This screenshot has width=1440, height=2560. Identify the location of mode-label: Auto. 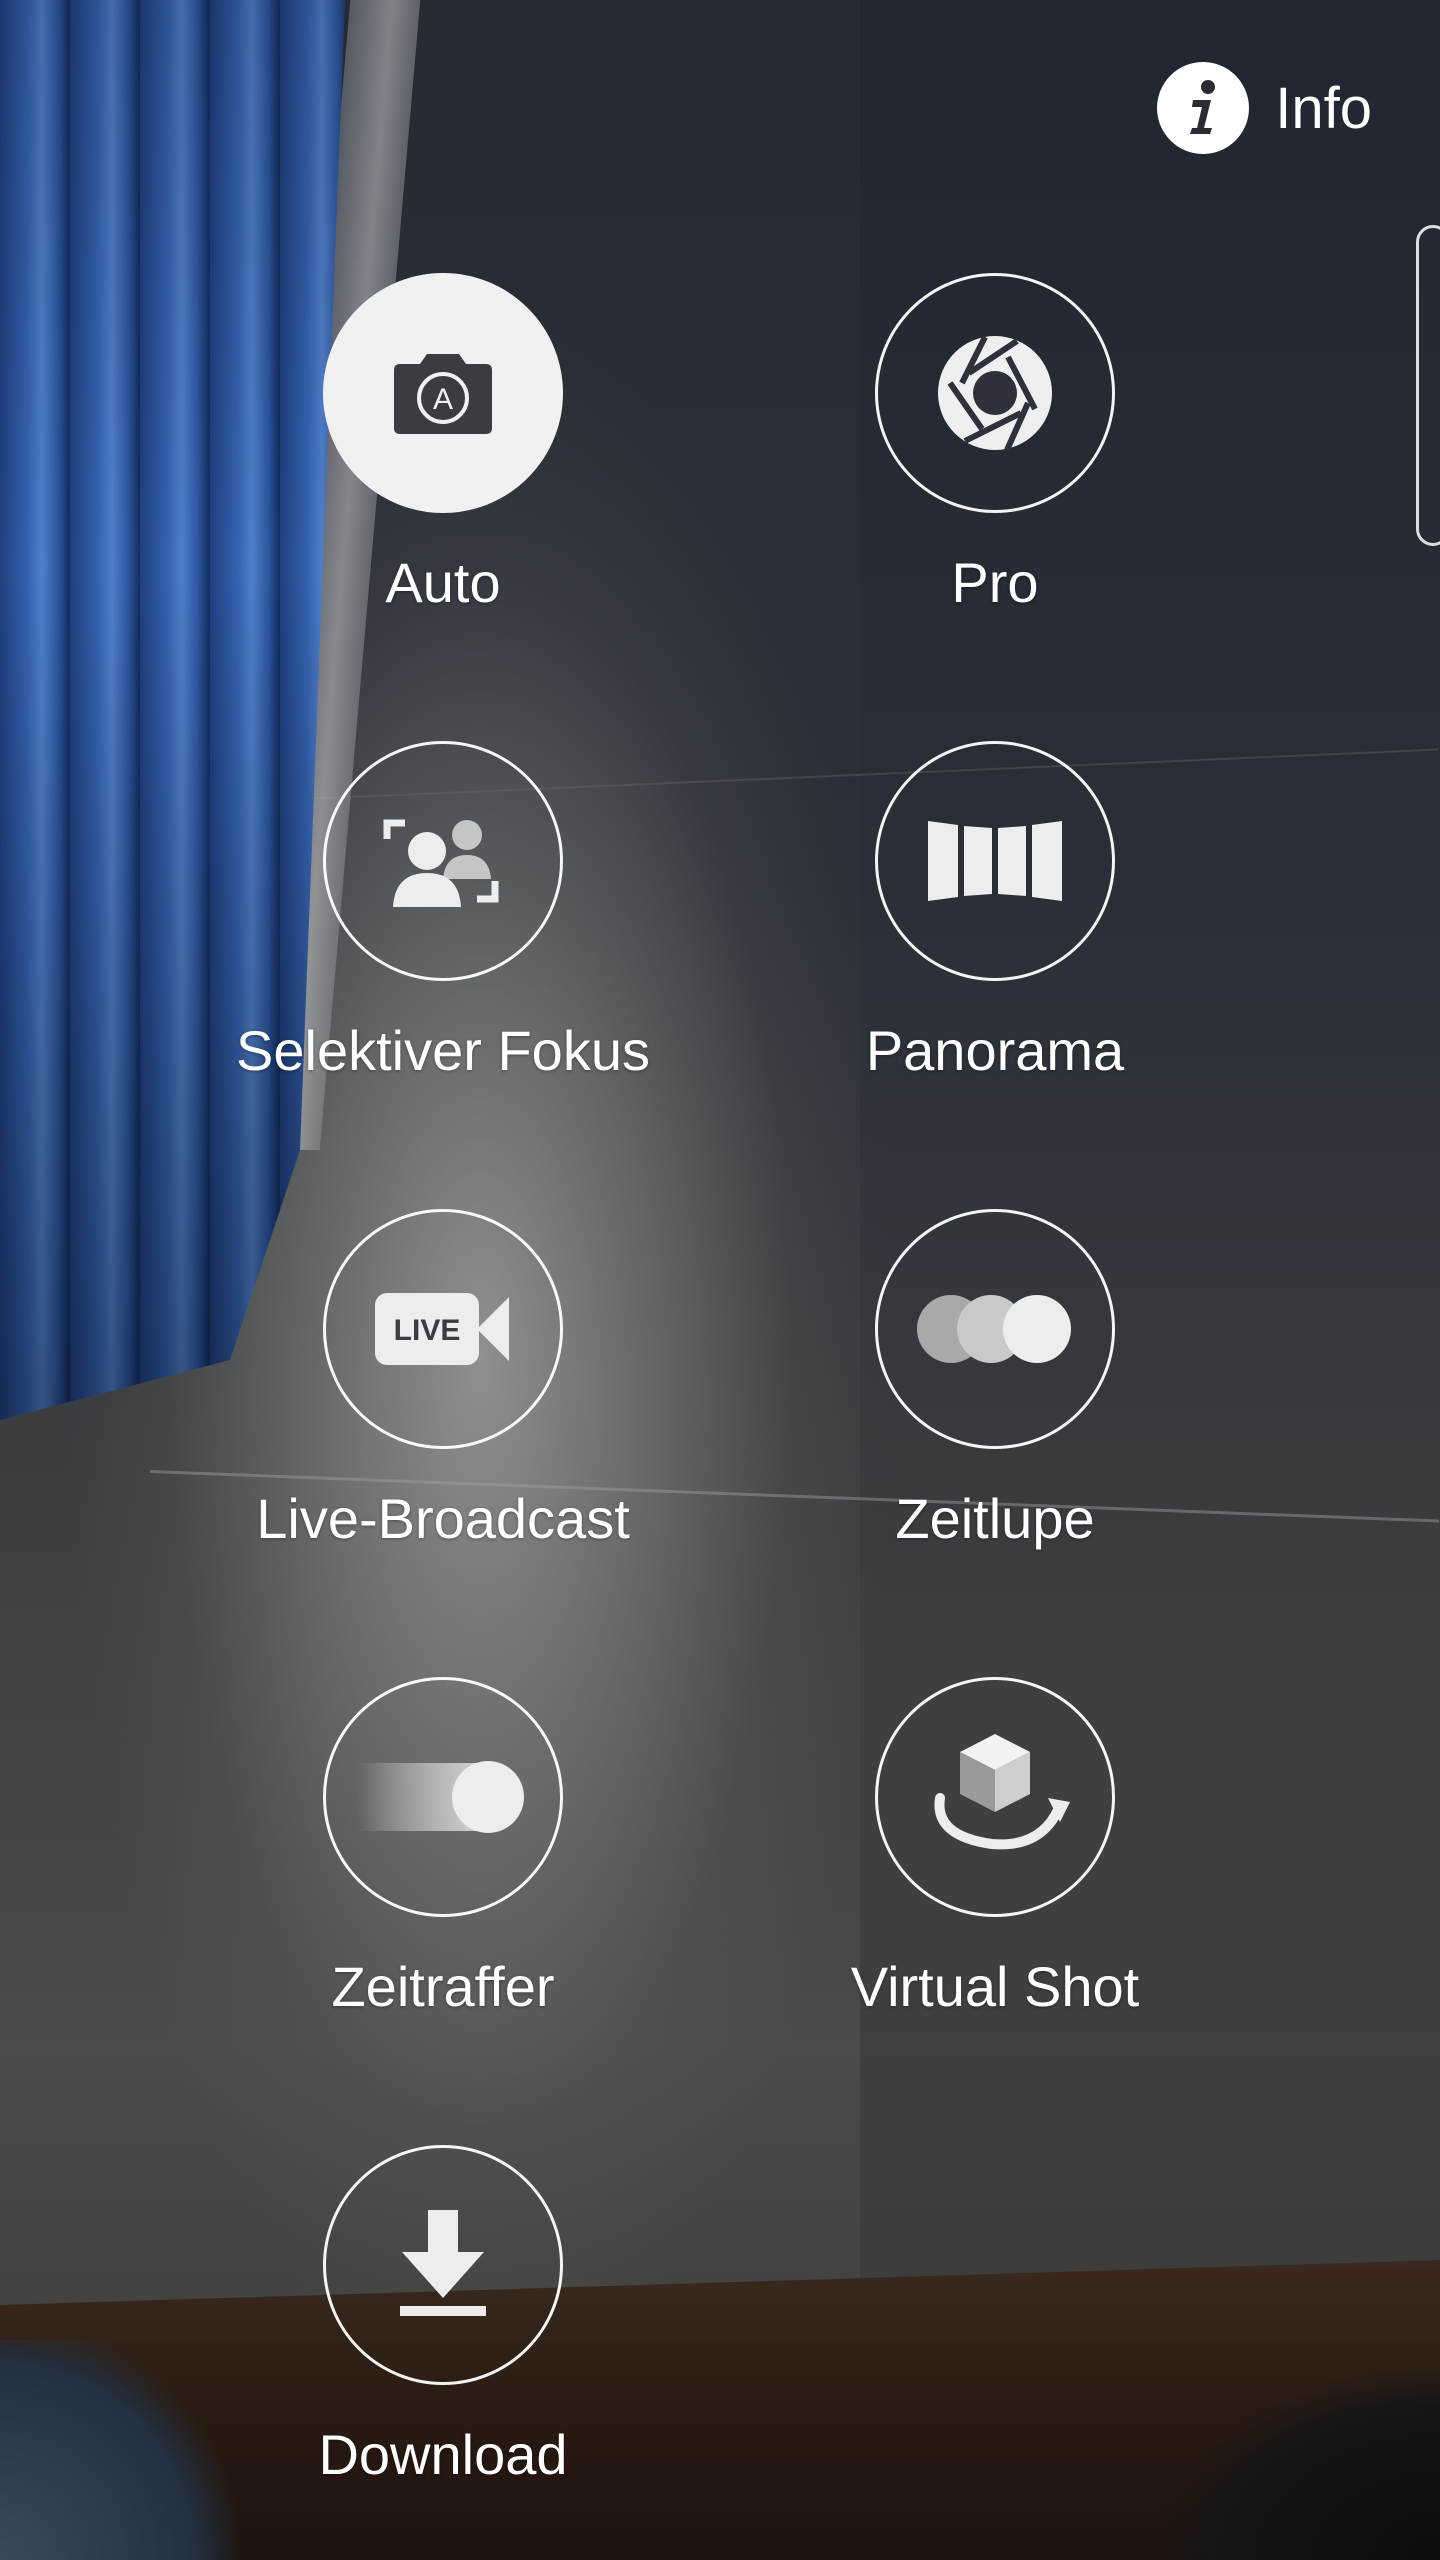
(443, 582).